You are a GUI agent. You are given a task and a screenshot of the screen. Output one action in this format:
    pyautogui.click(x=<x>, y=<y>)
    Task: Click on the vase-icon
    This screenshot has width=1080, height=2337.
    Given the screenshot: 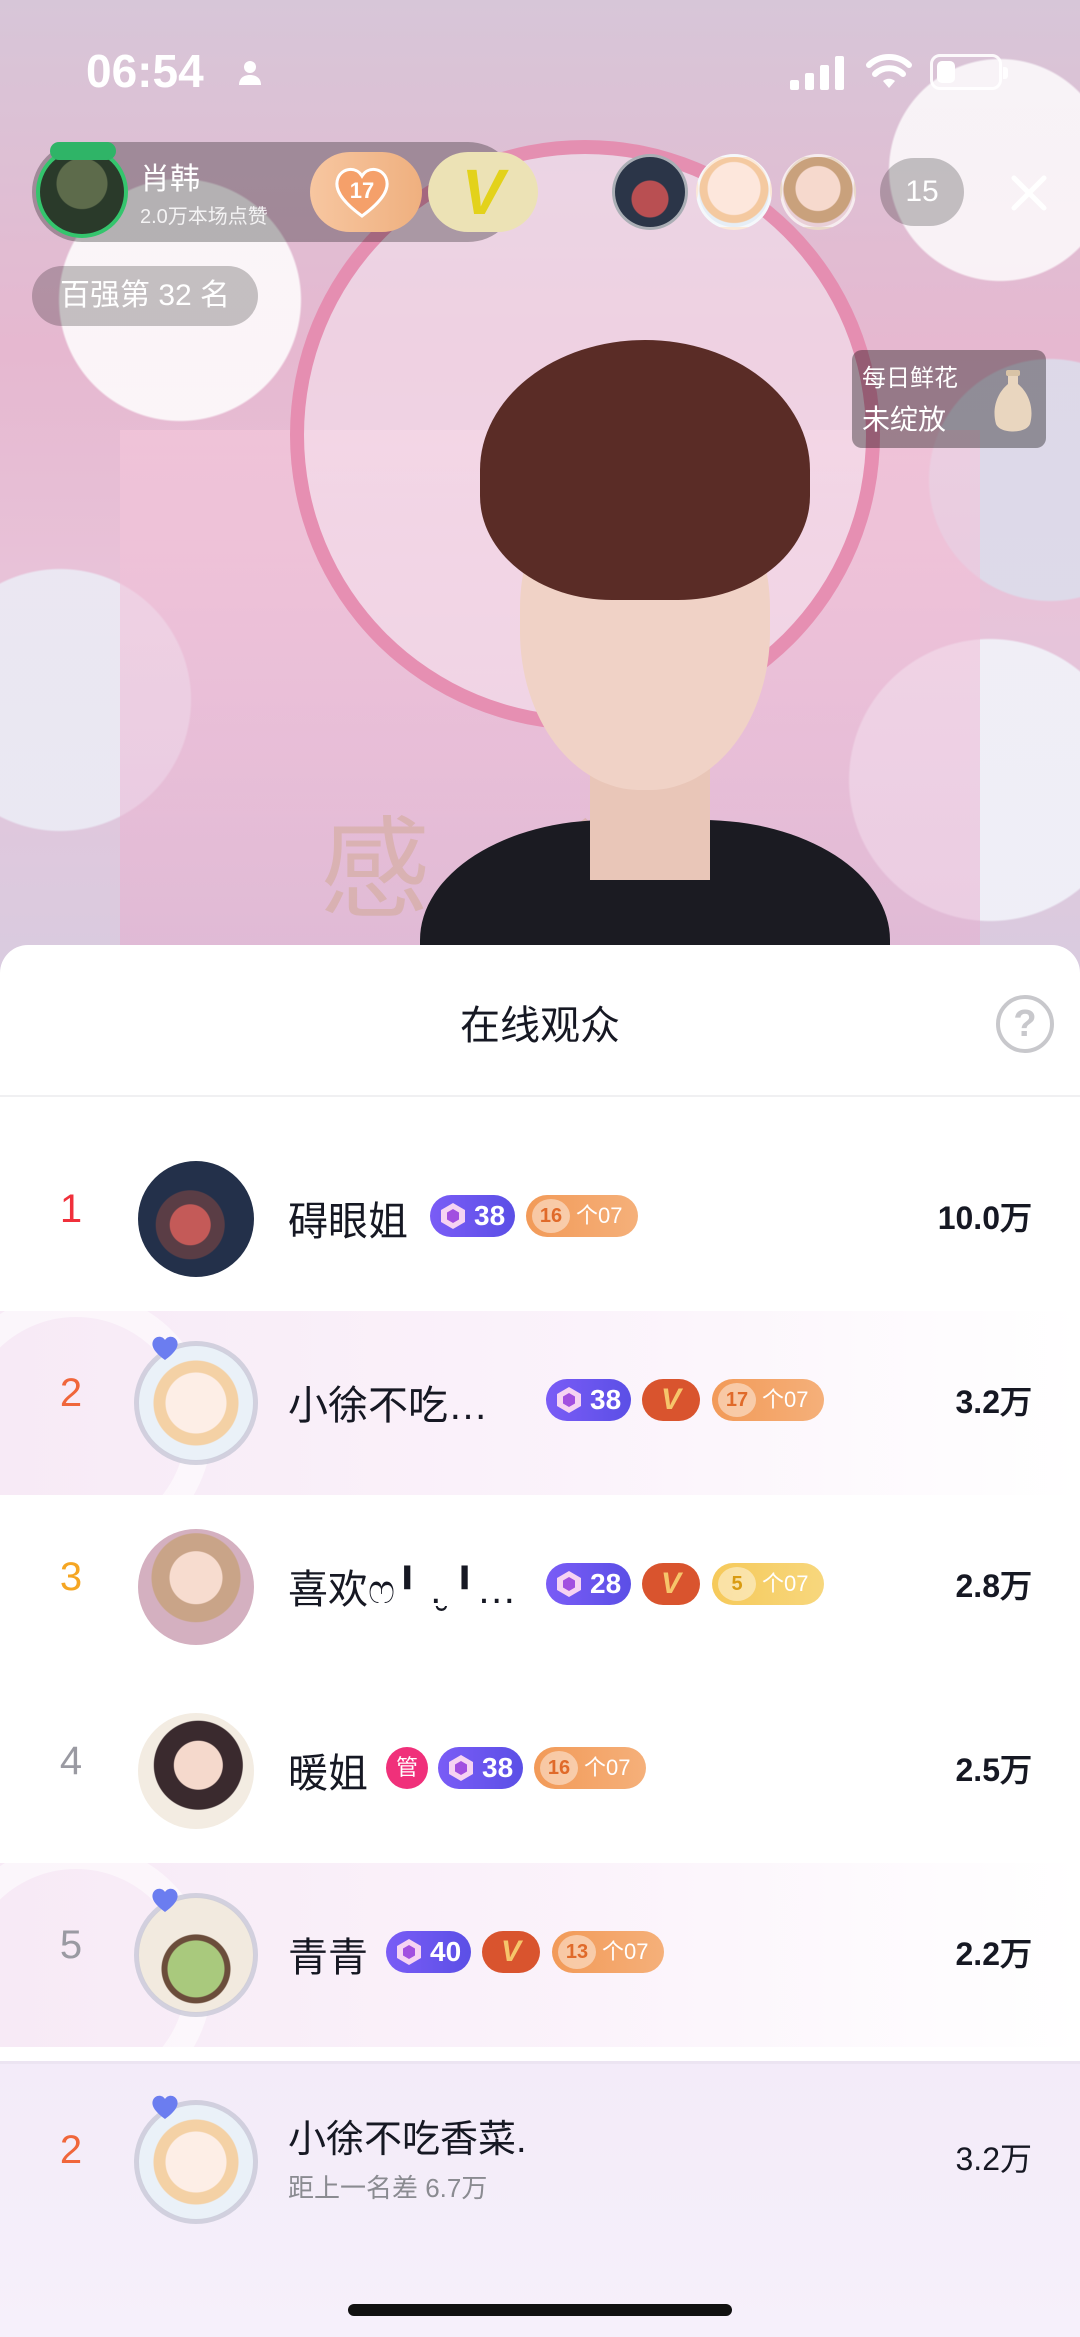 What is the action you would take?
    pyautogui.click(x=1013, y=401)
    